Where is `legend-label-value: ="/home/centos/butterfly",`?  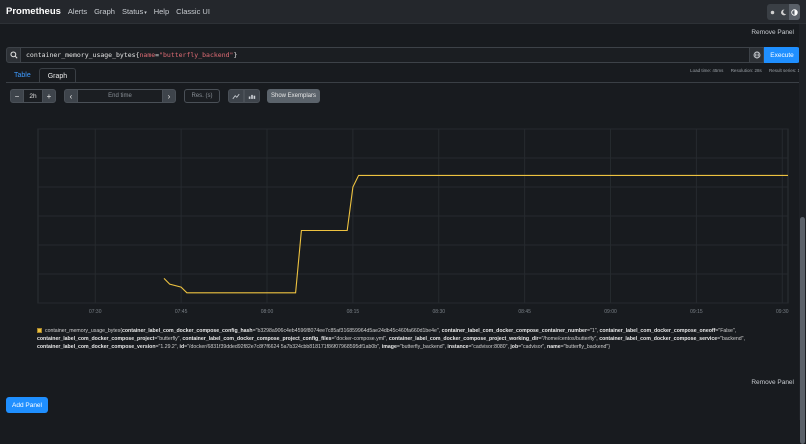
legend-label-value: ="/home/centos/butterfly", is located at coordinates (569, 339).